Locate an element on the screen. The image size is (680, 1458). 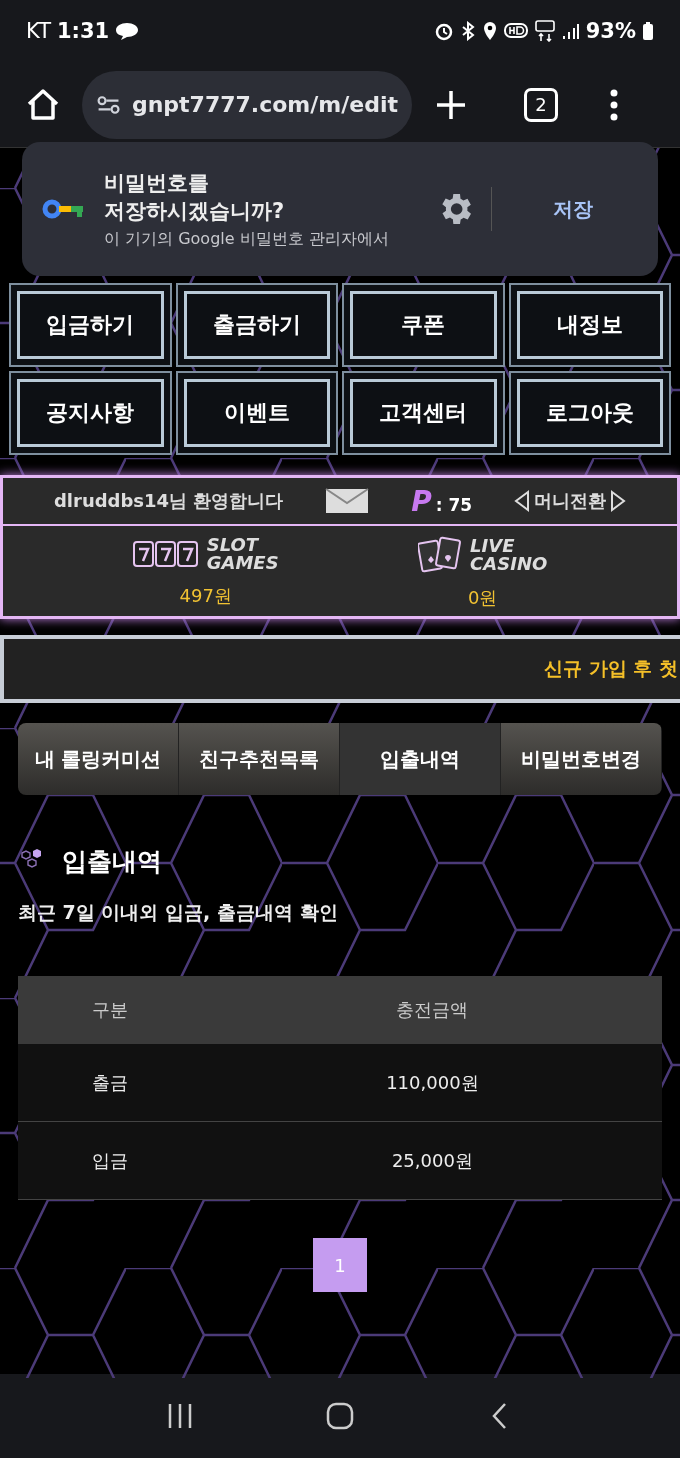
welcome-text: dlruddbs14님 환영합니다 is located at coordinates (168, 501).